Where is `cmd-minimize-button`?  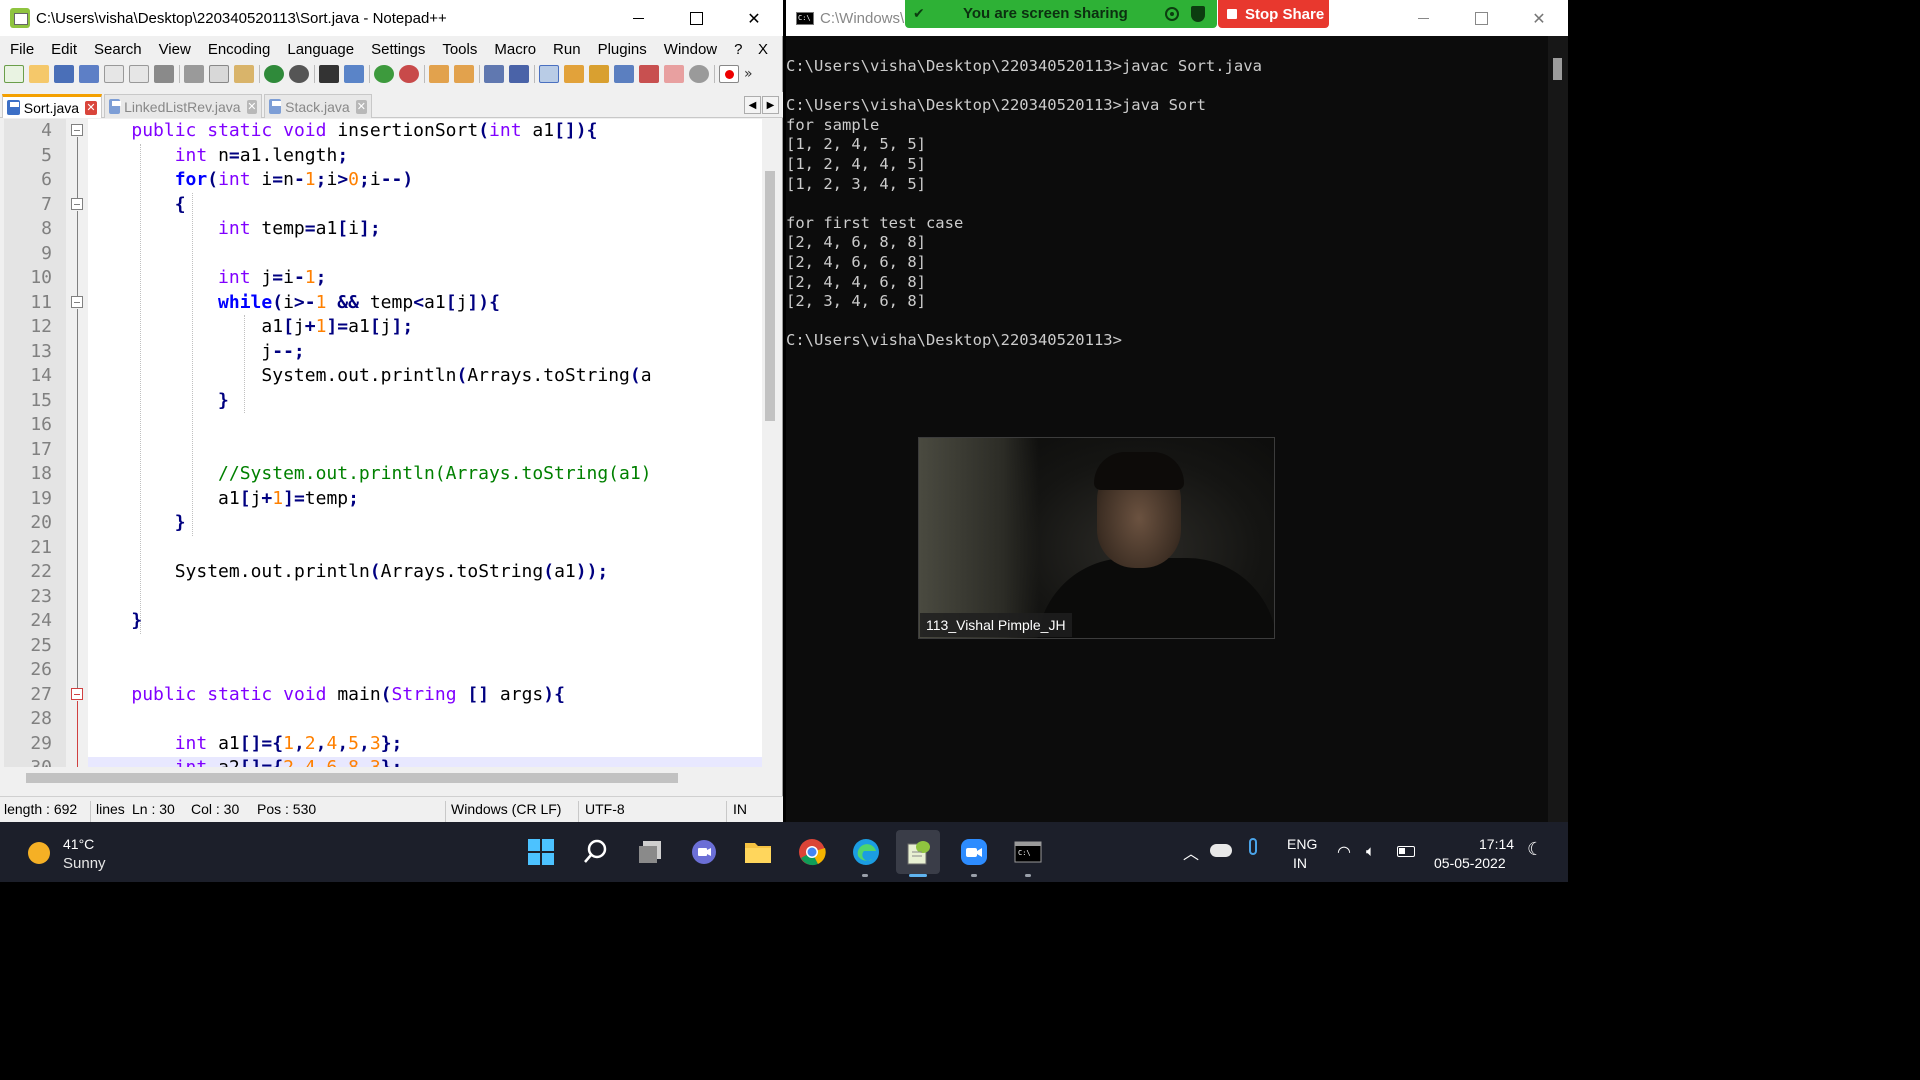 cmd-minimize-button is located at coordinates (1423, 18).